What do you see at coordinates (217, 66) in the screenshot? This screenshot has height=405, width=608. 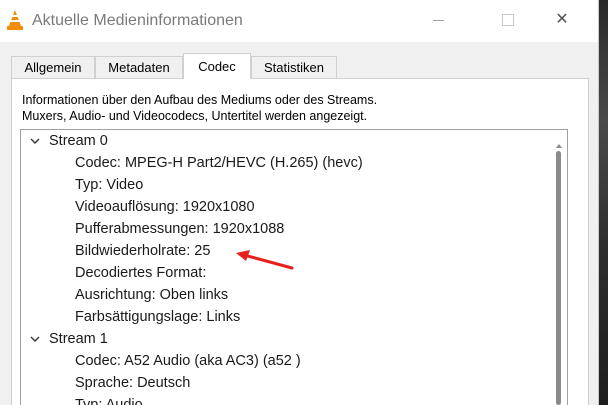 I see `tab-codec: Codec` at bounding box center [217, 66].